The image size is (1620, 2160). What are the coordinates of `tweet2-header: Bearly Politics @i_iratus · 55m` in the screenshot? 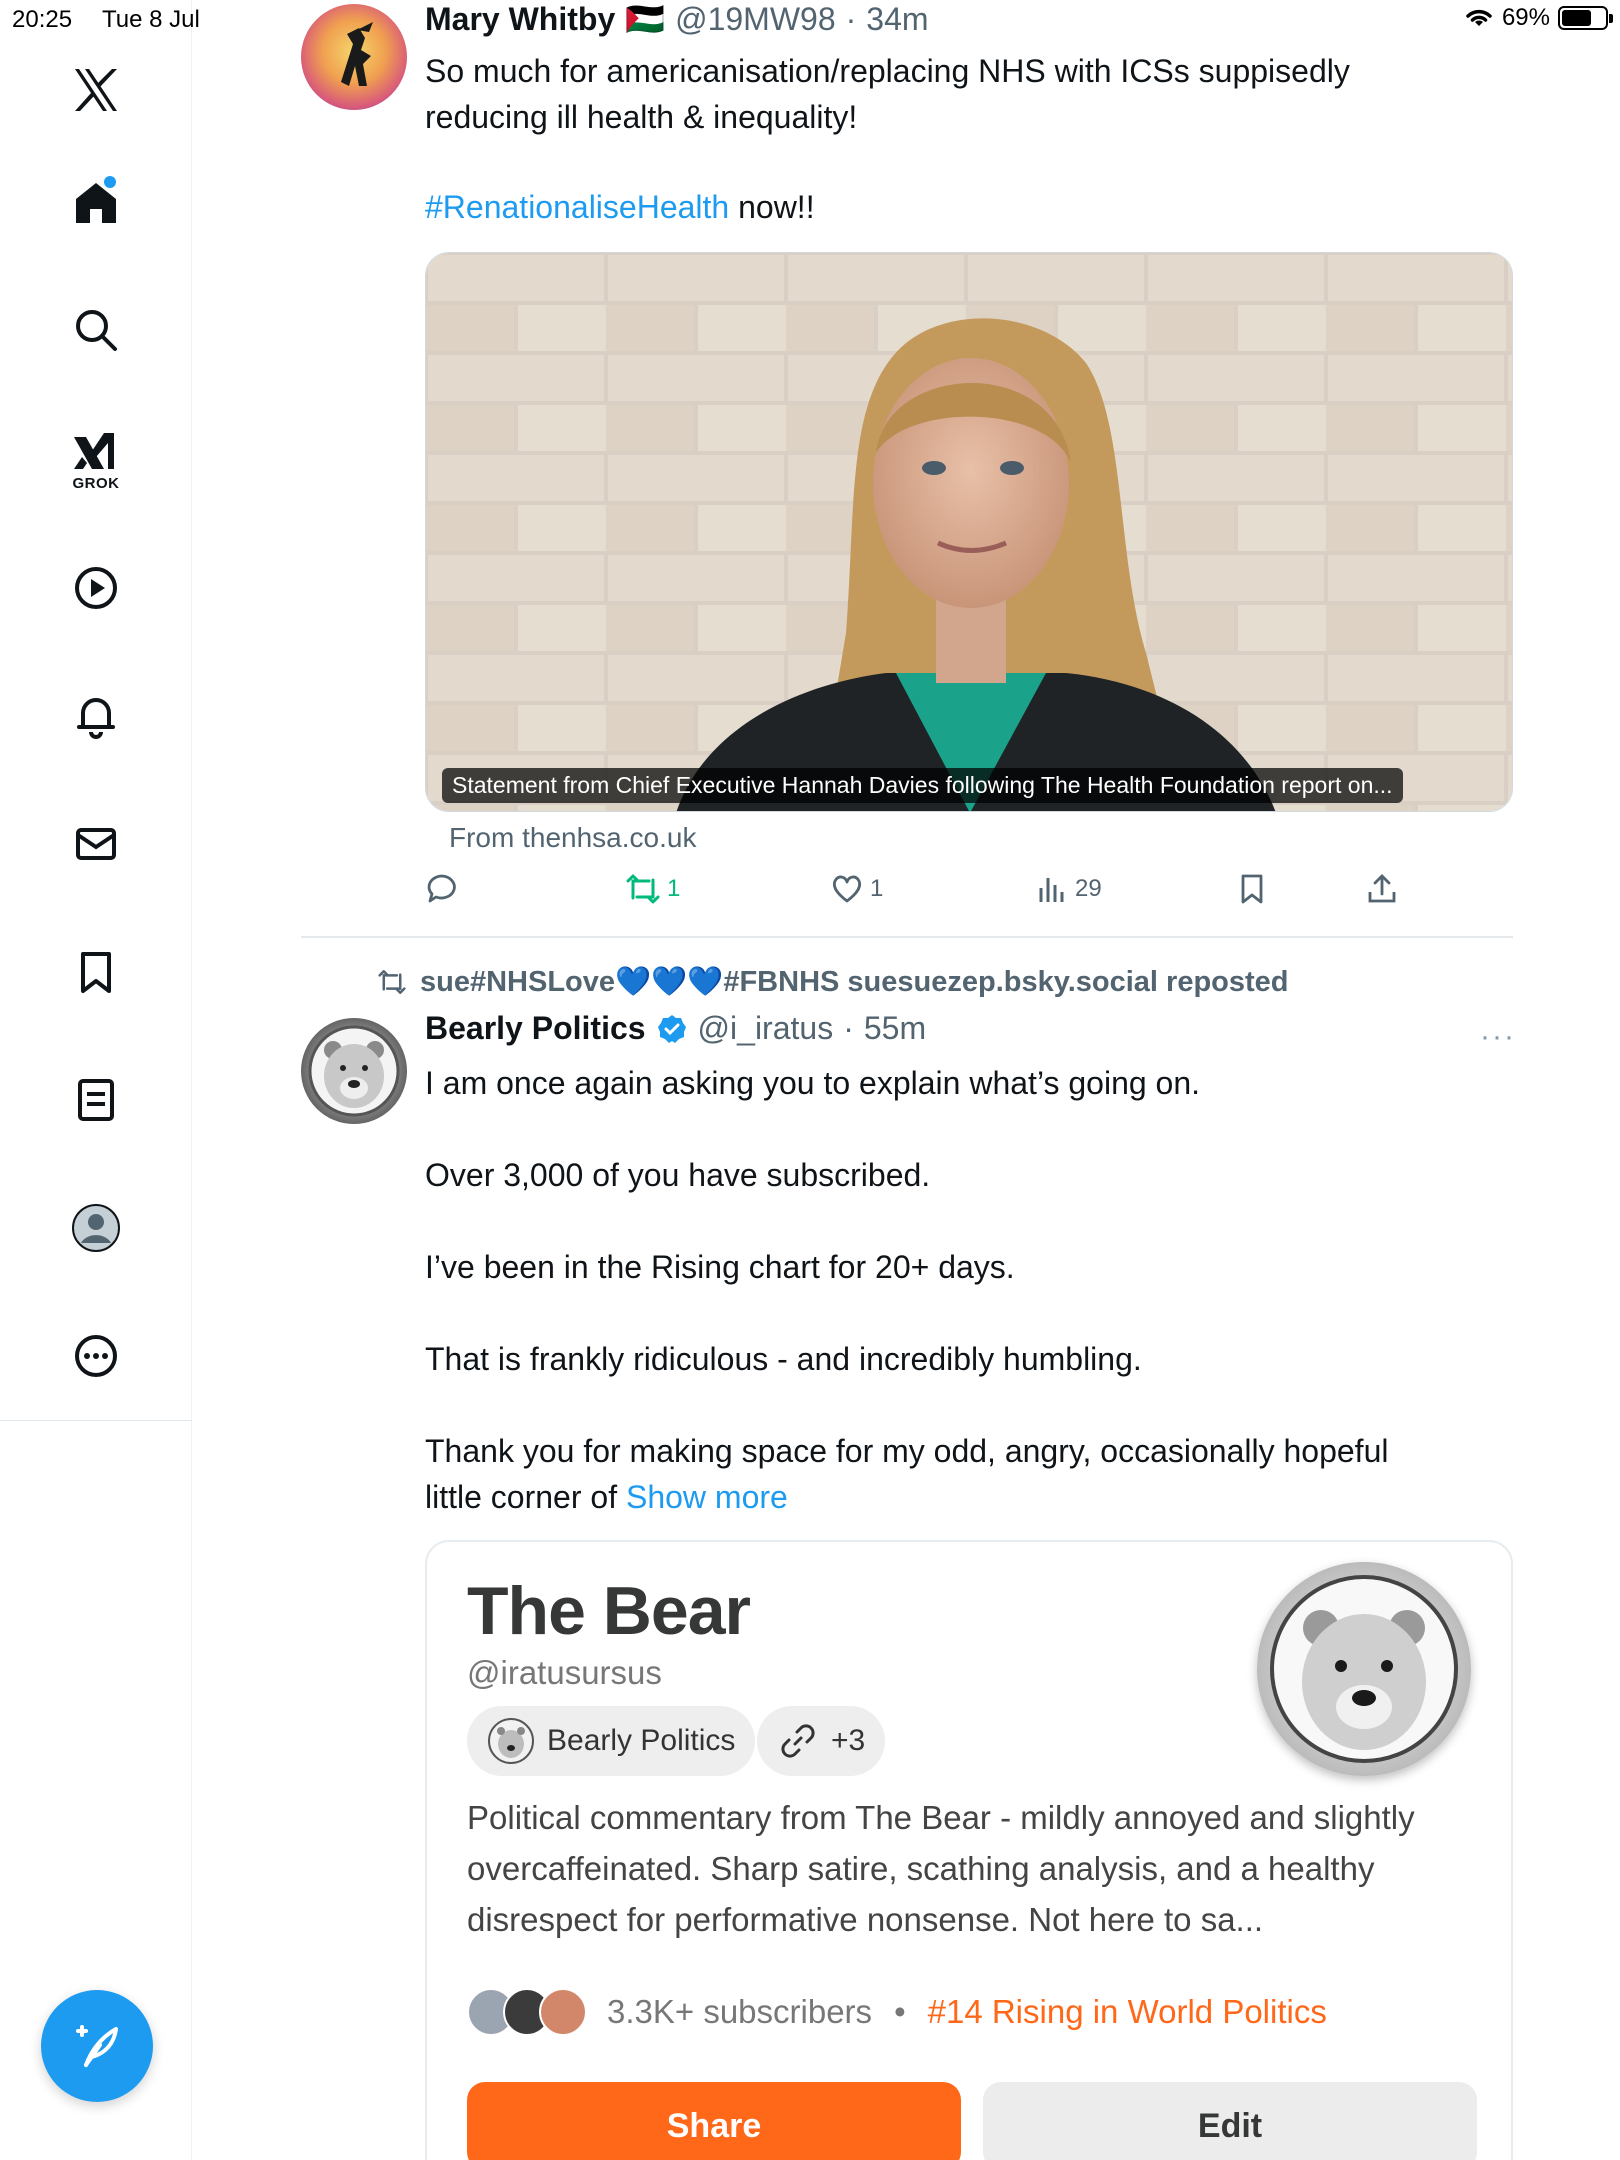 It's located at (675, 1028).